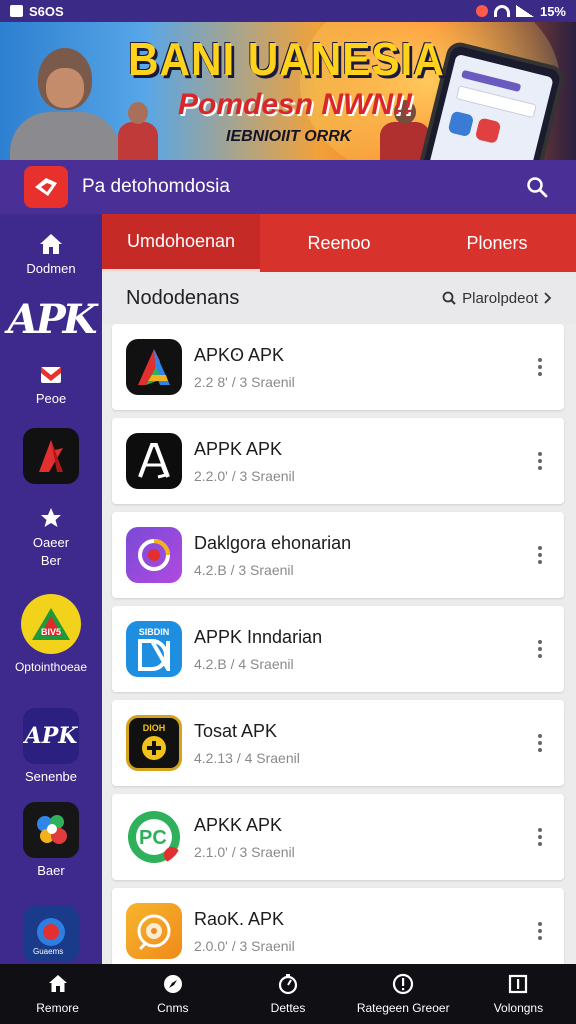 This screenshot has height=1024, width=576. I want to click on sidebar-item-label: Optointhoeae, so click(51, 667).